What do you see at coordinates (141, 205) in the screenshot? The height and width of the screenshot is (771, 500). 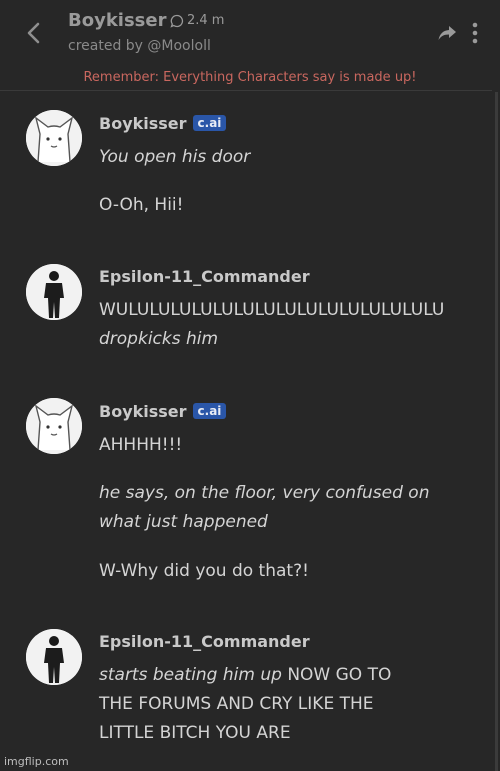 I see `message-line: O-Oh, Hii!` at bounding box center [141, 205].